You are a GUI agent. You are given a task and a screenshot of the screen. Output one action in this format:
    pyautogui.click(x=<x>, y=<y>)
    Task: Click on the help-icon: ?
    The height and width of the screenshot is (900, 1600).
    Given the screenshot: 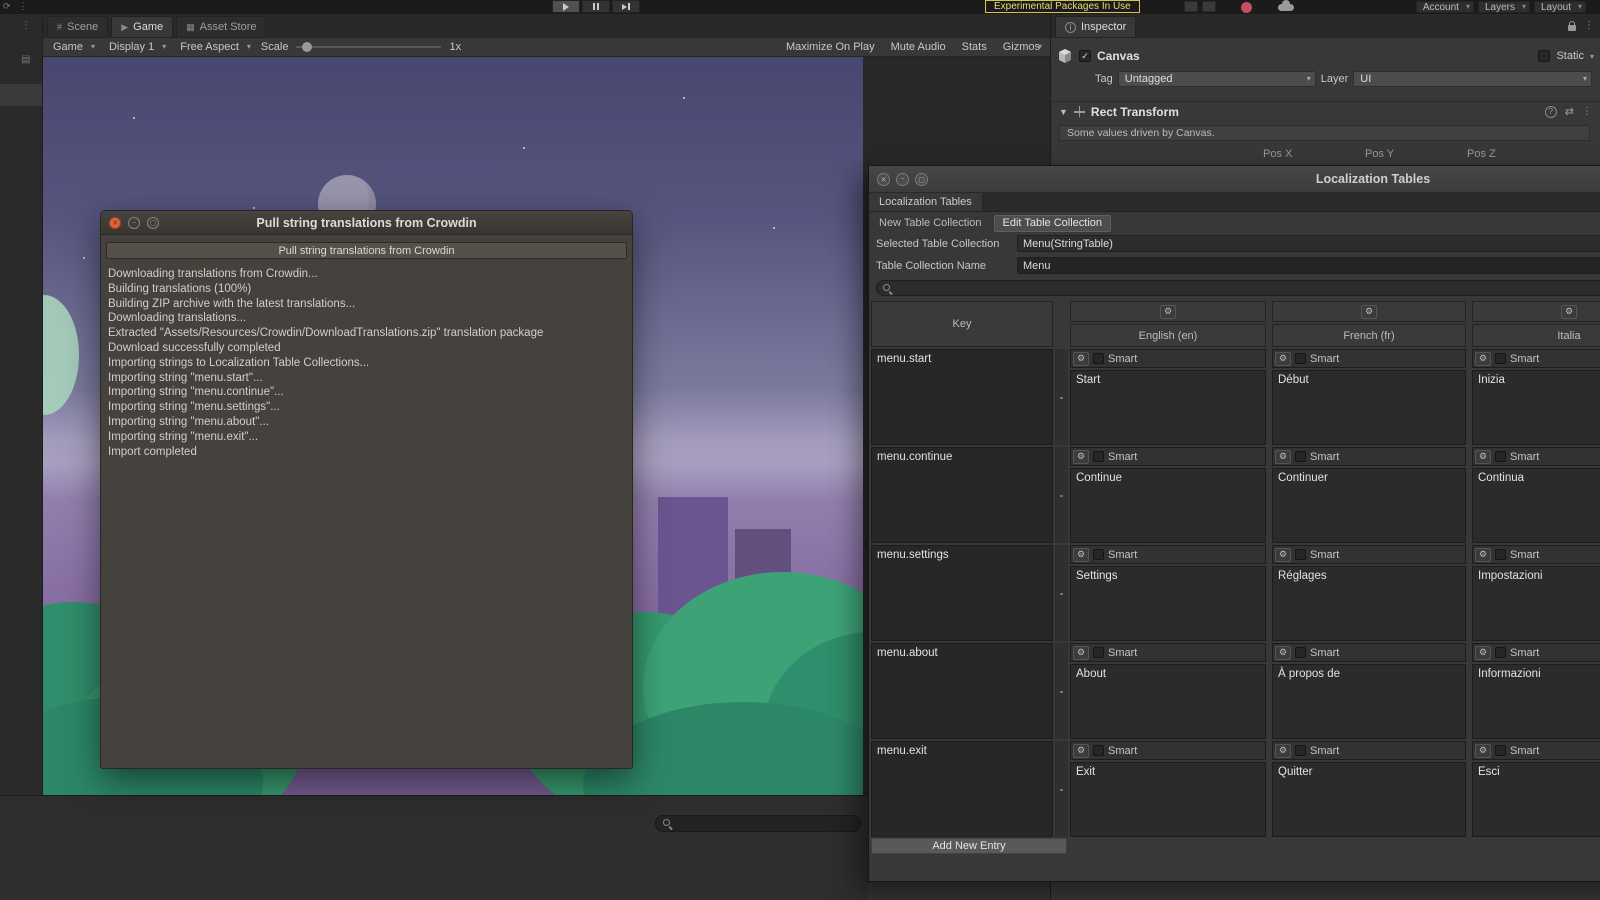 What is the action you would take?
    pyautogui.click(x=1550, y=111)
    